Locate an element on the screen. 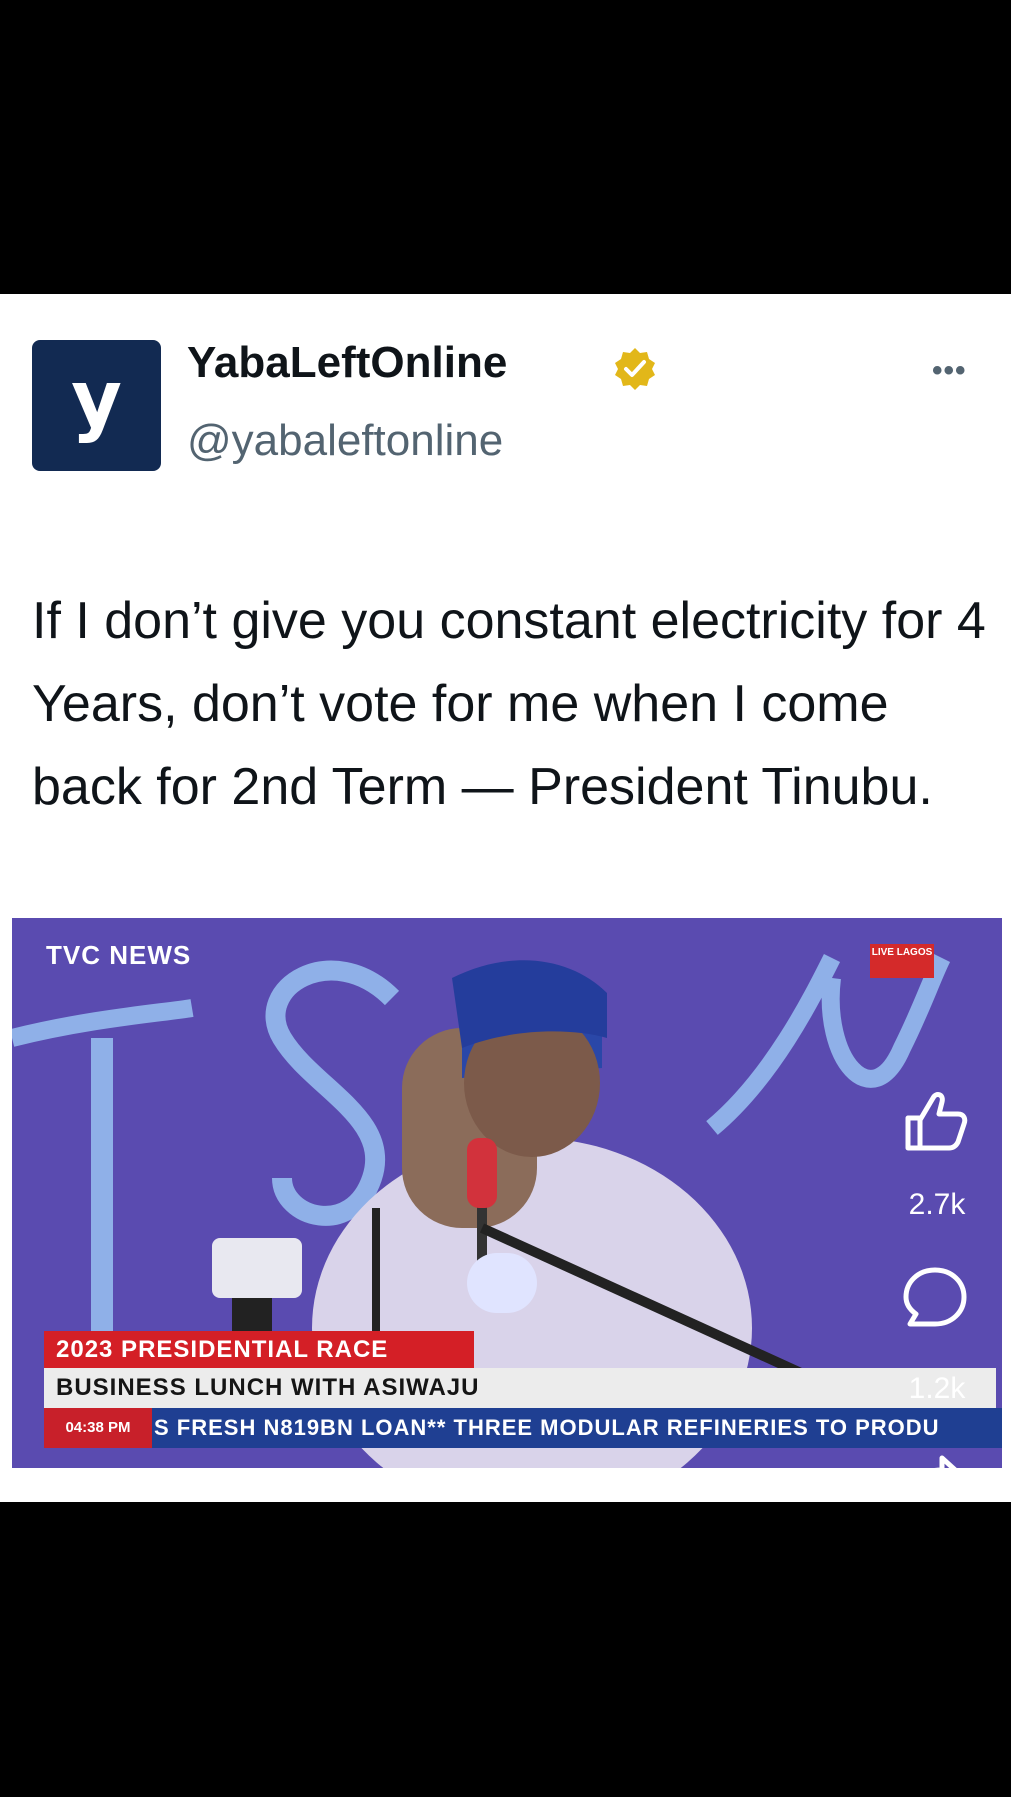  handle: @yabaleftonline is located at coordinates (345, 441).